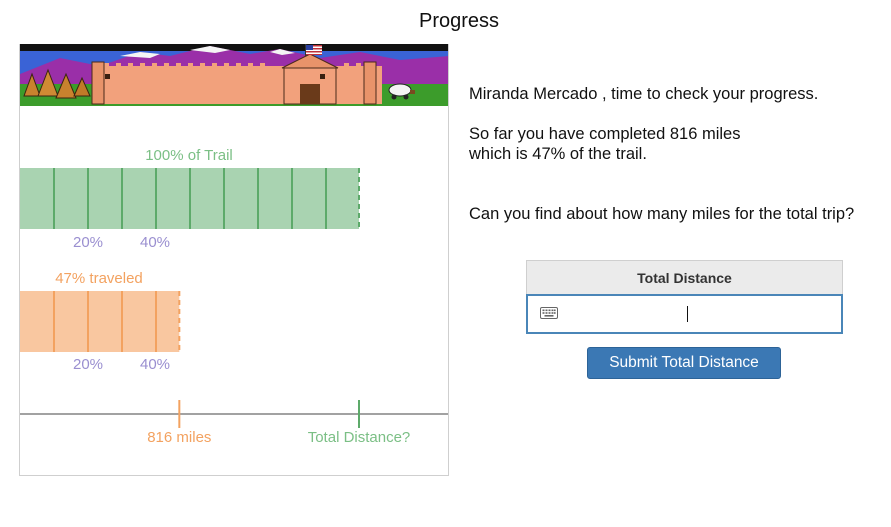 The height and width of the screenshot is (527, 891). What do you see at coordinates (558, 154) in the screenshot?
I see `completed-percent-text: which is 47% of the trail.` at bounding box center [558, 154].